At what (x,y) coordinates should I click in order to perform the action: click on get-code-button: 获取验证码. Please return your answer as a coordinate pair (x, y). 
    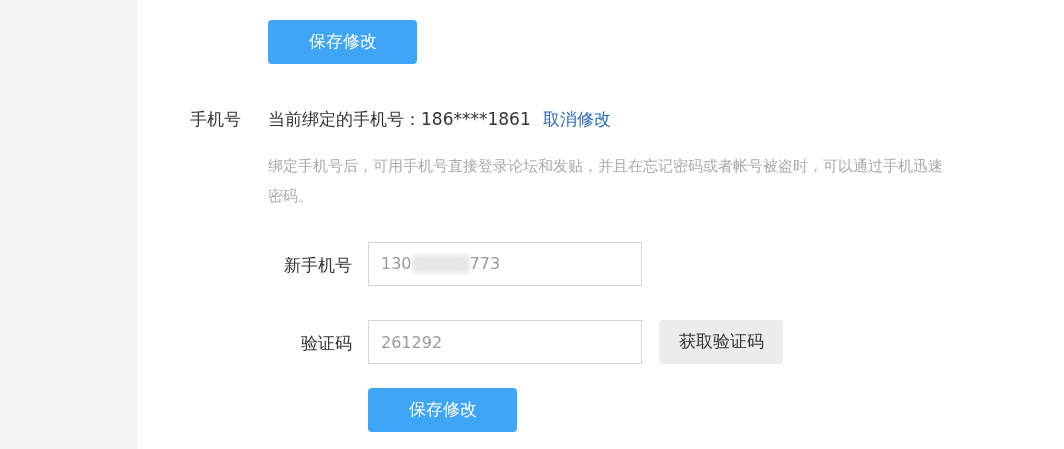
    Looking at the image, I should click on (721, 342).